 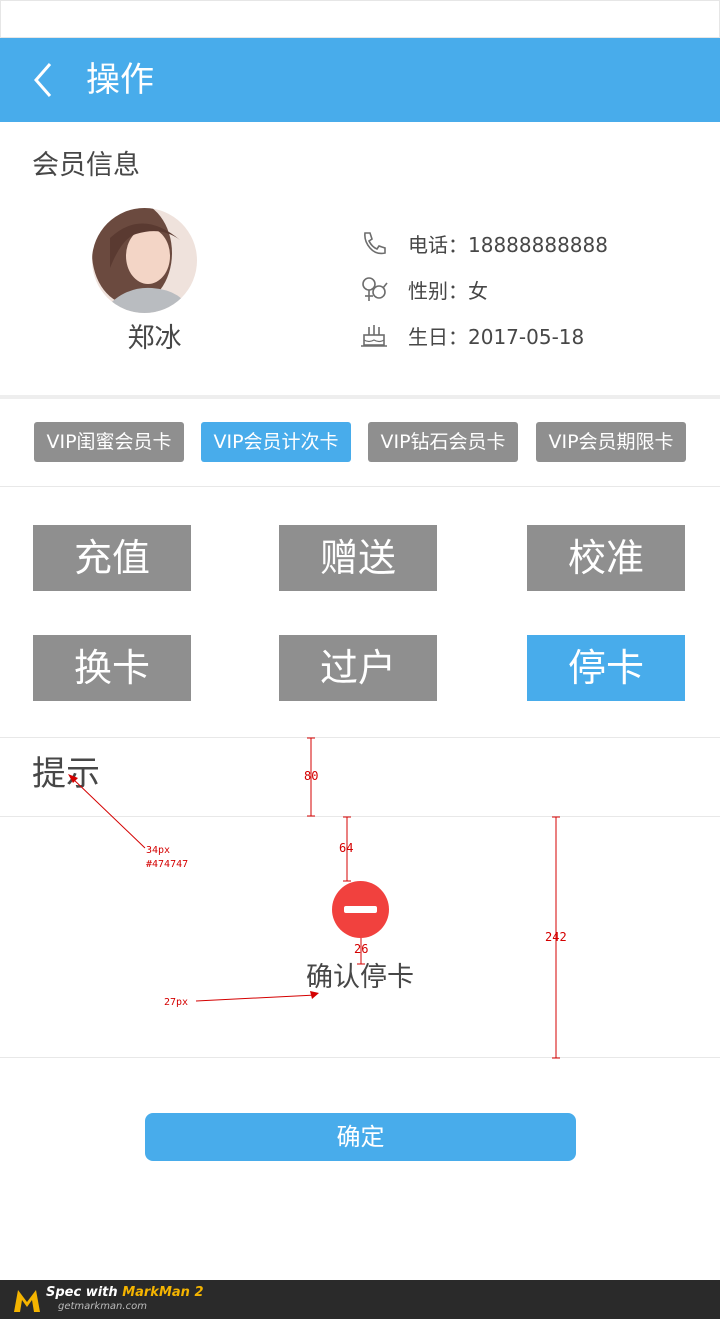 What do you see at coordinates (360, 909) in the screenshot?
I see `stop-icon` at bounding box center [360, 909].